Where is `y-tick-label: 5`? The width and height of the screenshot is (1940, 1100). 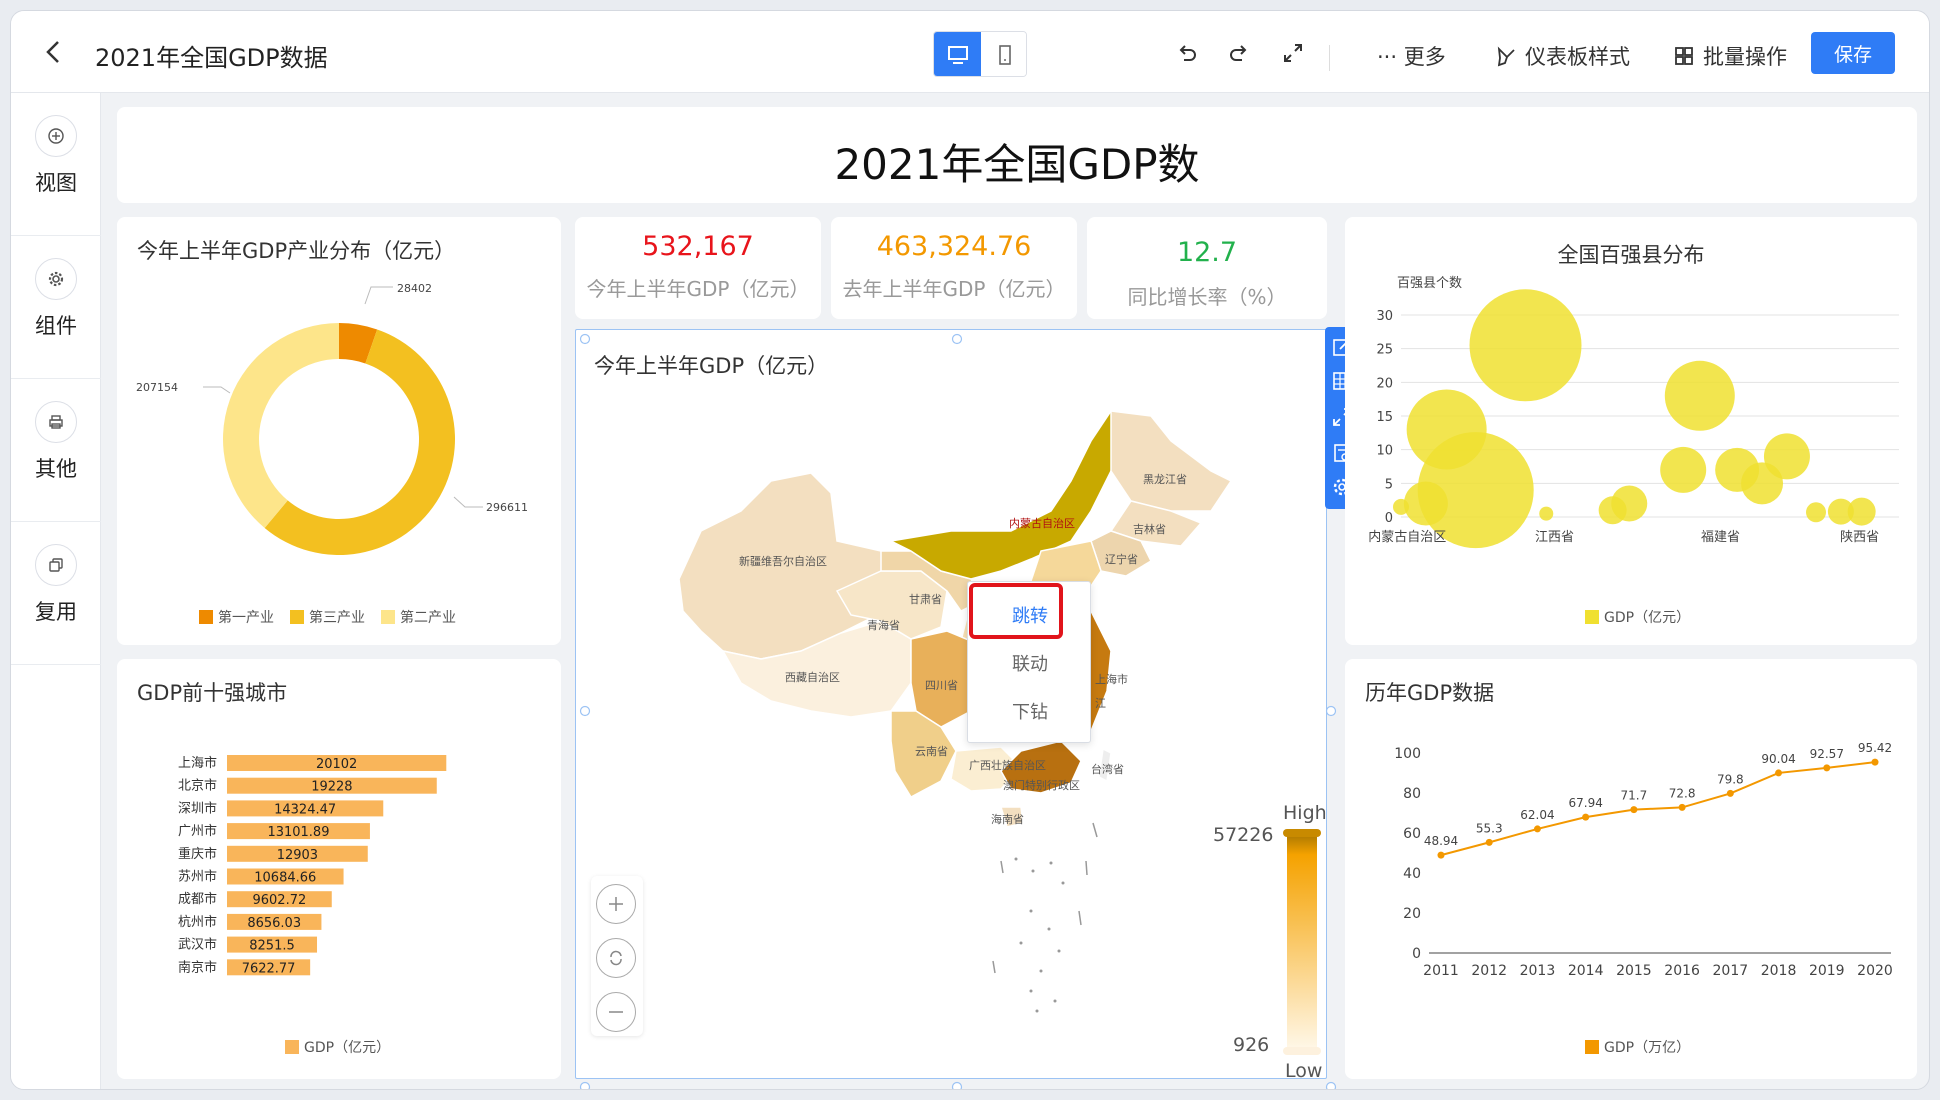
y-tick-label: 5 is located at coordinates (1389, 484).